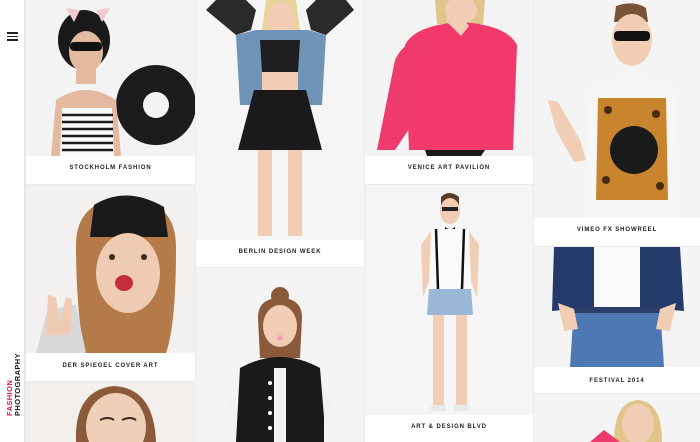 Image resolution: width=700 pixels, height=442 pixels. I want to click on card-festival: FESTIVAL 2014, so click(617, 320).